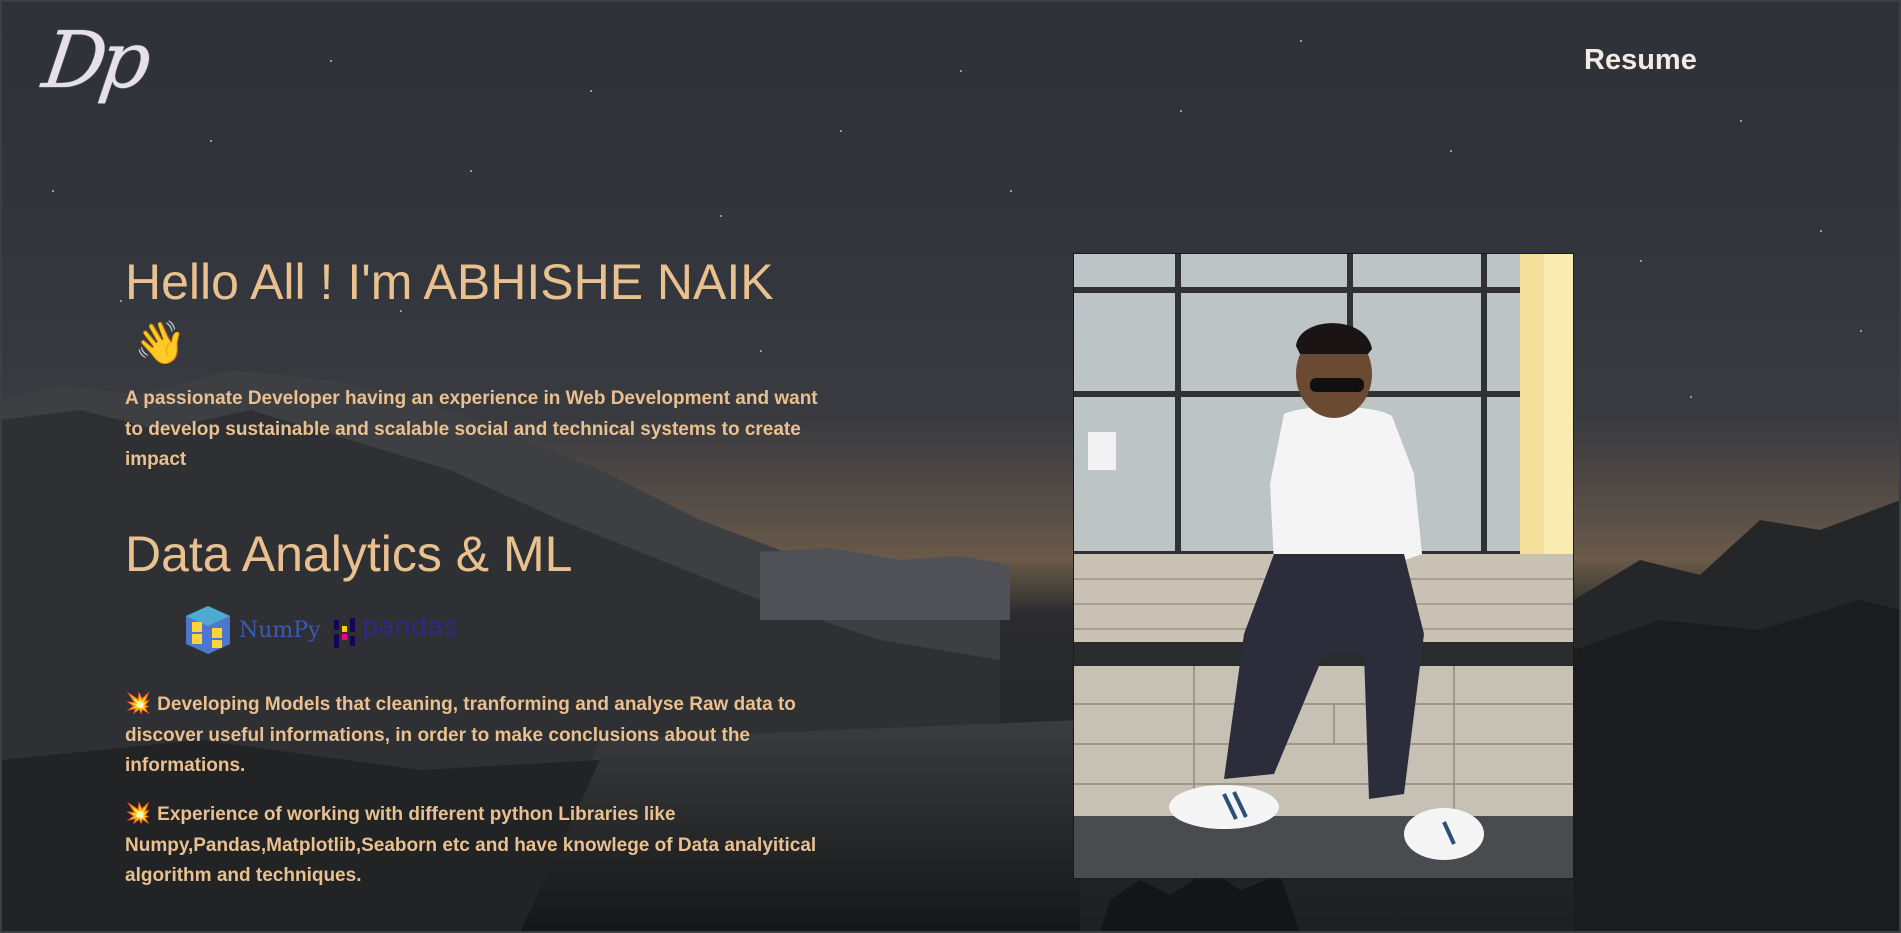 Image resolution: width=1901 pixels, height=933 pixels. I want to click on pandas-icon, so click(344, 633).